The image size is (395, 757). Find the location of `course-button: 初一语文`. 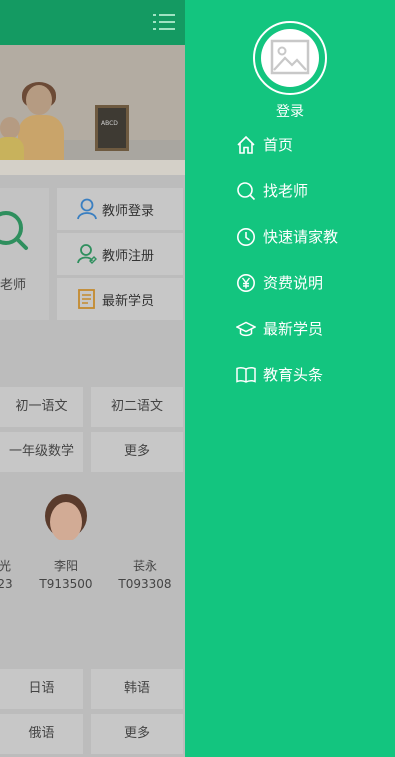

course-button: 初一语文 is located at coordinates (41, 407).